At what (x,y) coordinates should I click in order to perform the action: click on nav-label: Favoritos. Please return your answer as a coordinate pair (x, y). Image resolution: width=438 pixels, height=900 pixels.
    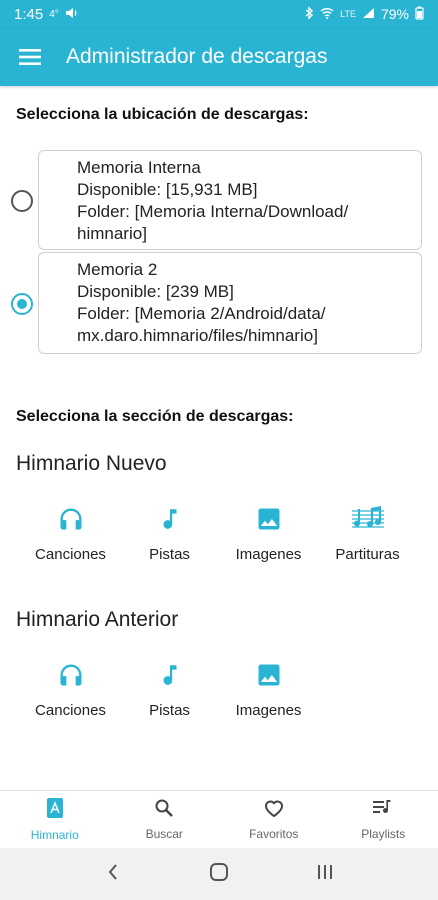
    Looking at the image, I should click on (274, 834).